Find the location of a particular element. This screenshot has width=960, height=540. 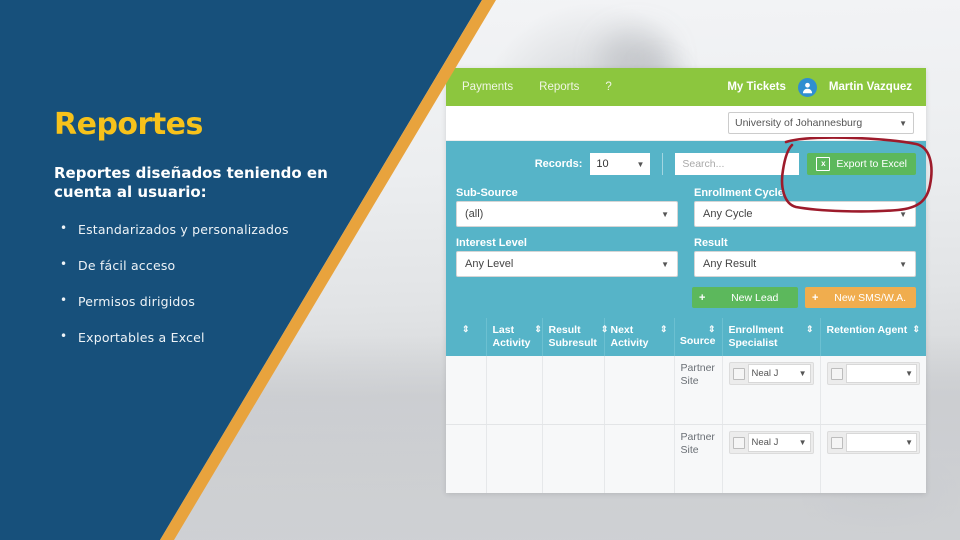

filter-label-sub-source: Sub-Source is located at coordinates (487, 193).